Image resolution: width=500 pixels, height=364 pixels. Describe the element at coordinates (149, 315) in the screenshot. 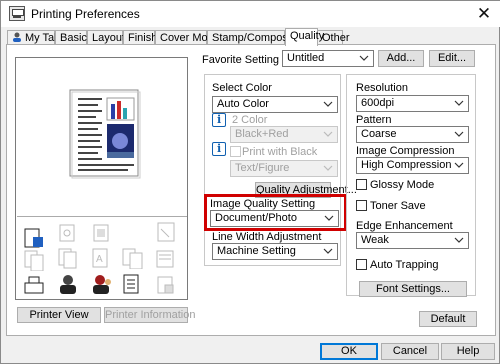

I see `printer-information-button: Printer Information` at that location.